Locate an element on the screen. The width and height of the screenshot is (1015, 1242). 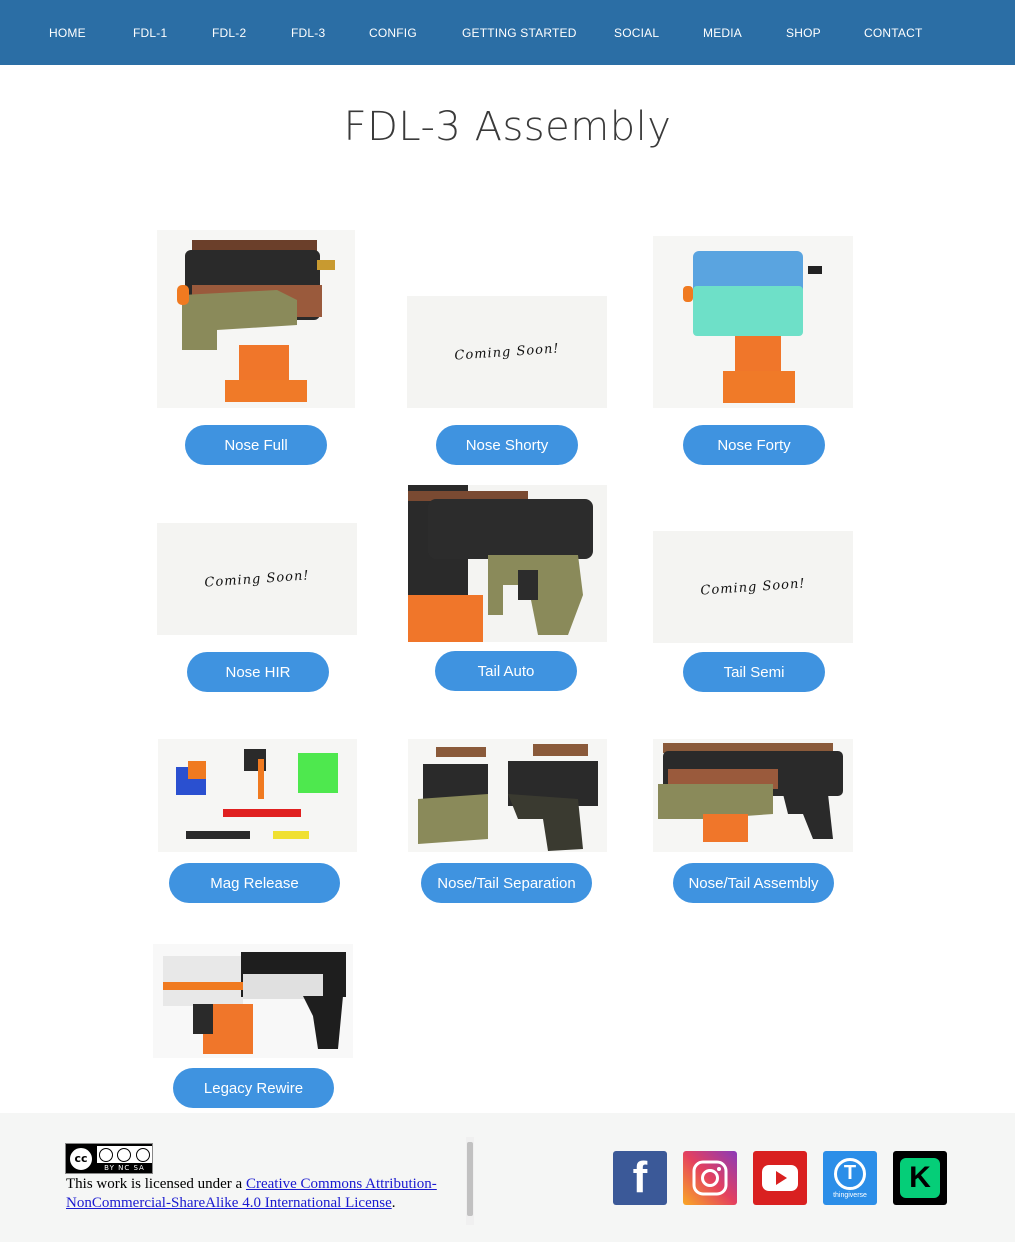
nose-tail-assembly-photo is located at coordinates (753, 795).